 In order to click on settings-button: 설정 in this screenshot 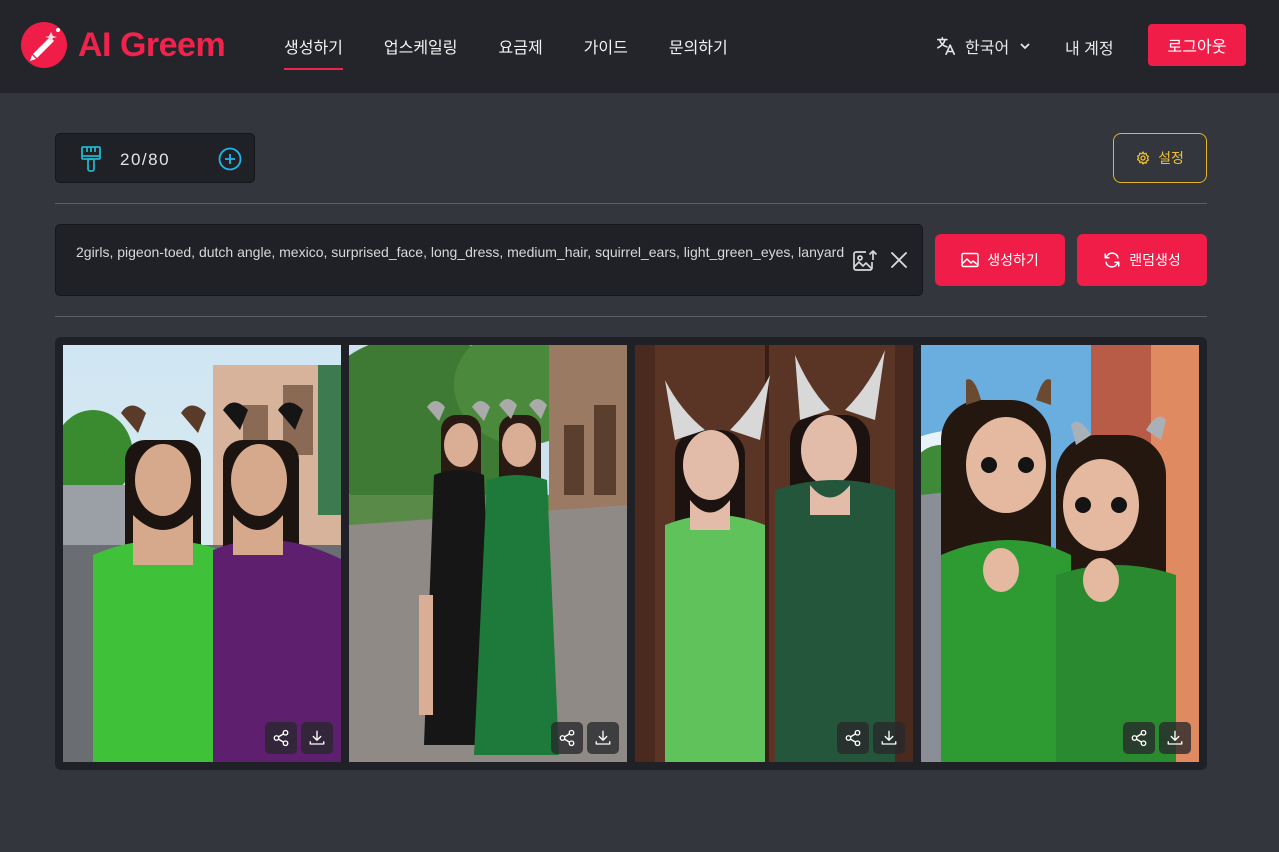, I will do `click(1160, 158)`.